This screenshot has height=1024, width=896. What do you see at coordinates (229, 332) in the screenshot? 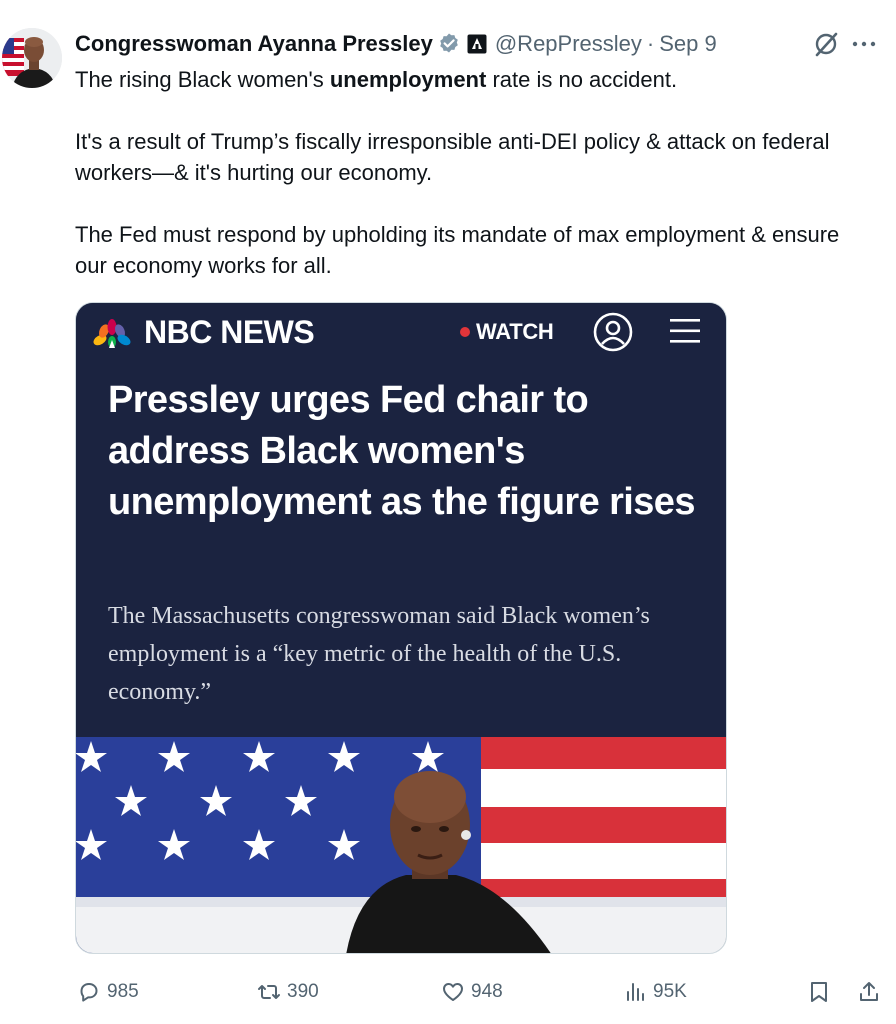
I see `nbc-brand: NBC NEWS` at bounding box center [229, 332].